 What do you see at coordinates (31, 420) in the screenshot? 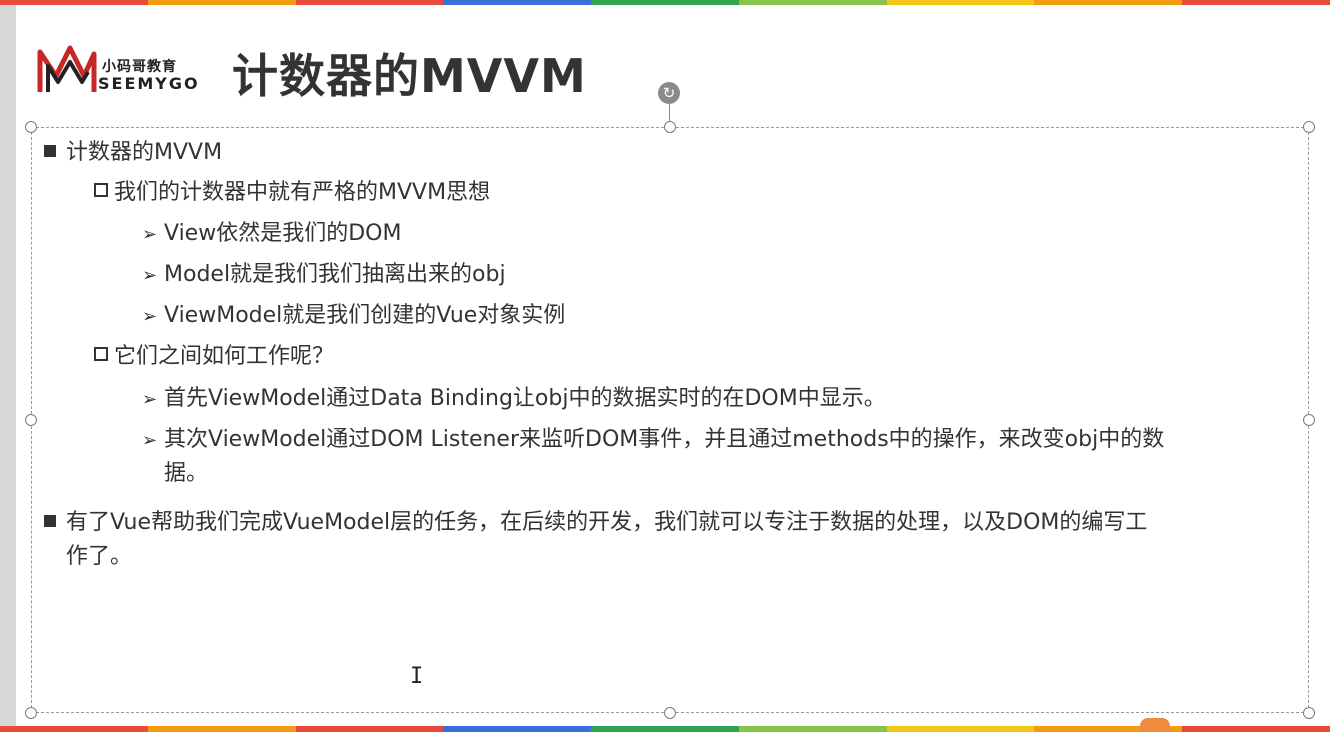
I see `resize-handle-left` at bounding box center [31, 420].